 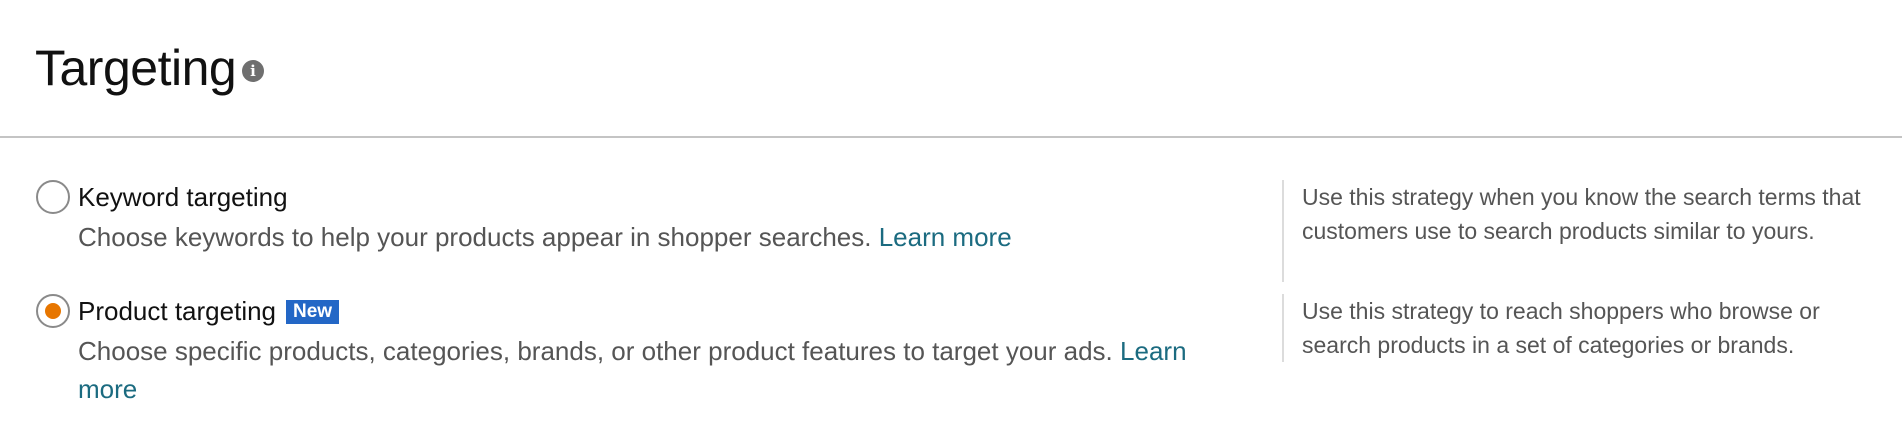 What do you see at coordinates (945, 237) in the screenshot?
I see `learn-more-link: Learn more` at bounding box center [945, 237].